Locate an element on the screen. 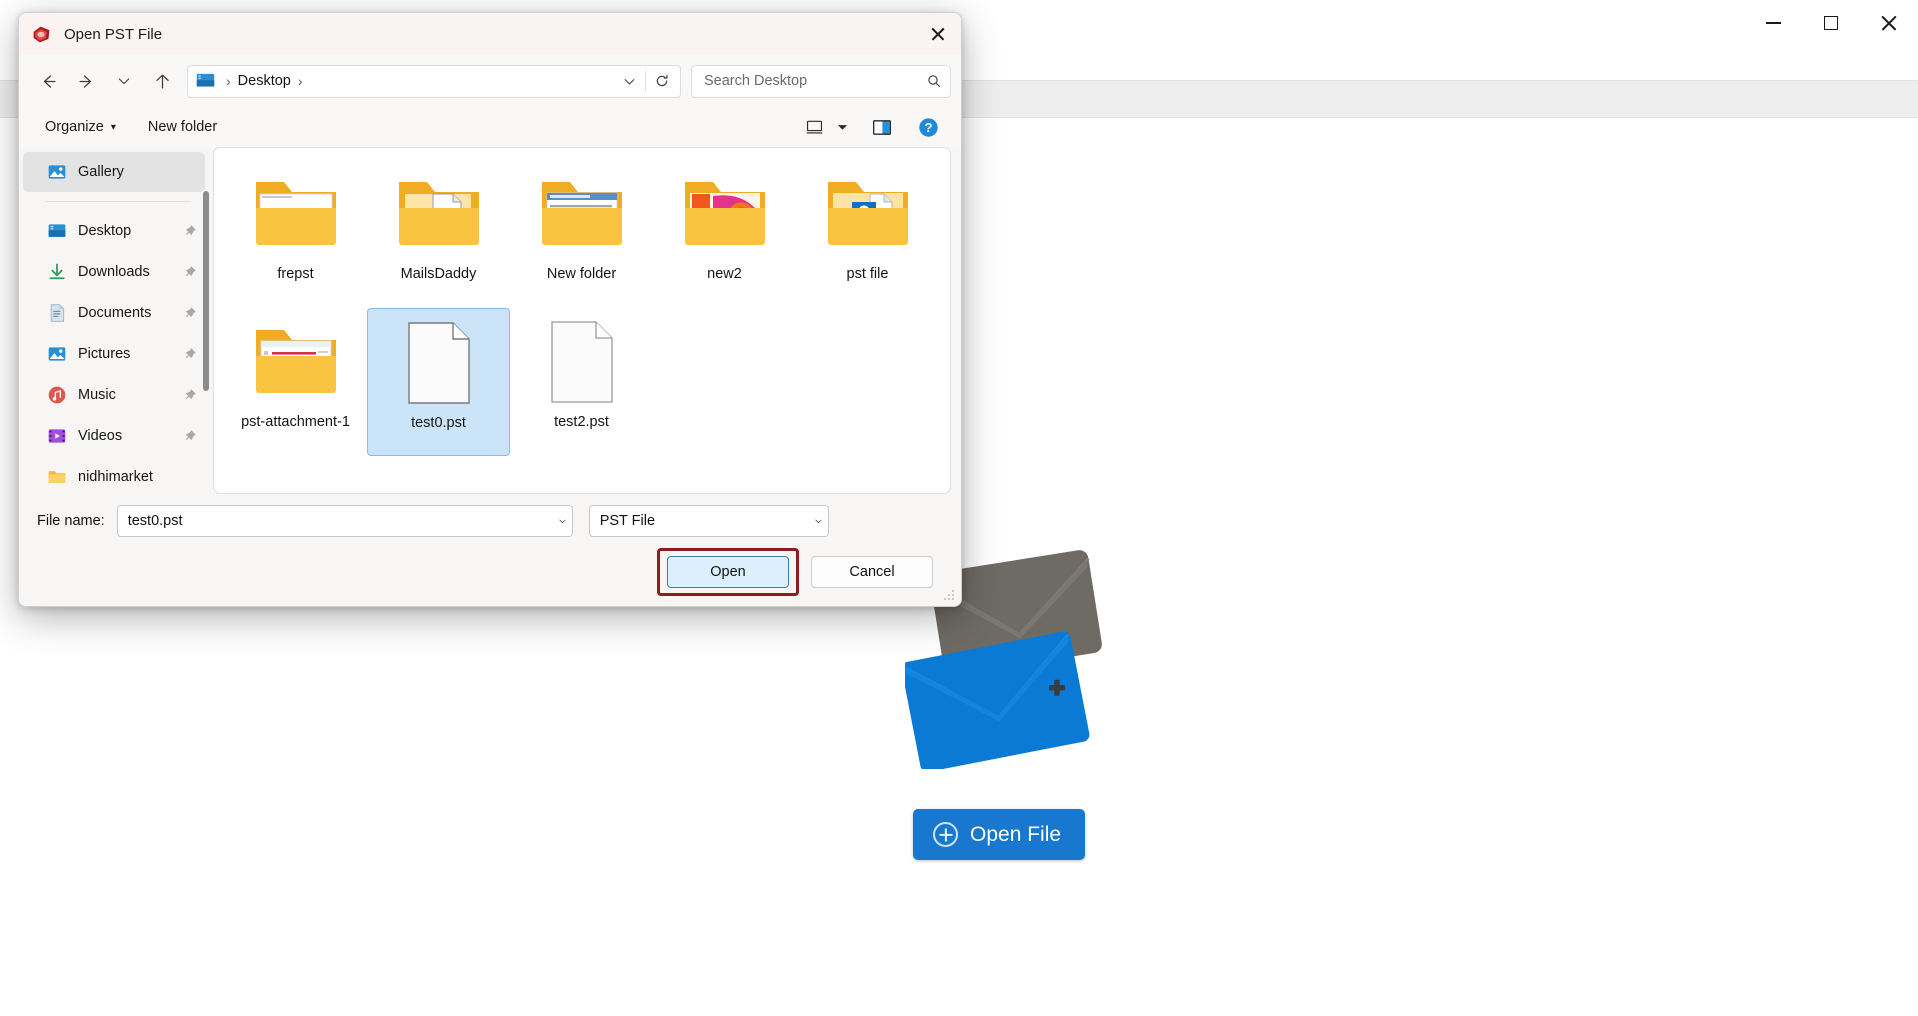 Image resolution: width=1918 pixels, height=1016 pixels. filetype-combobox: PST File is located at coordinates (708, 521).